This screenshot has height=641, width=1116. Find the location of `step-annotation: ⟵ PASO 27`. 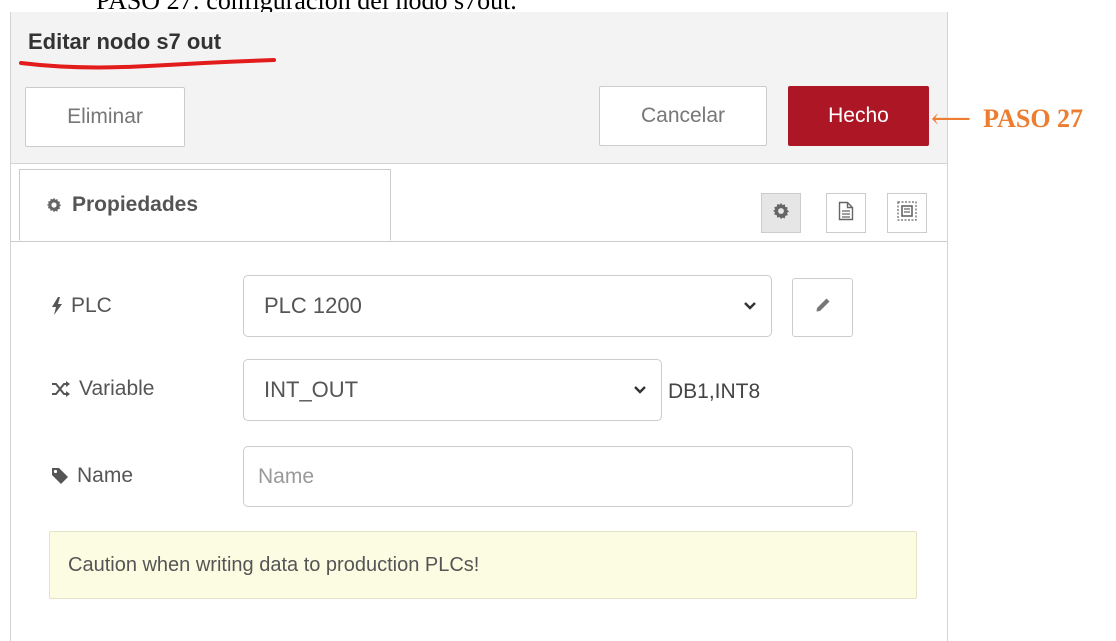

step-annotation: ⟵ PASO 27 is located at coordinates (1007, 119).